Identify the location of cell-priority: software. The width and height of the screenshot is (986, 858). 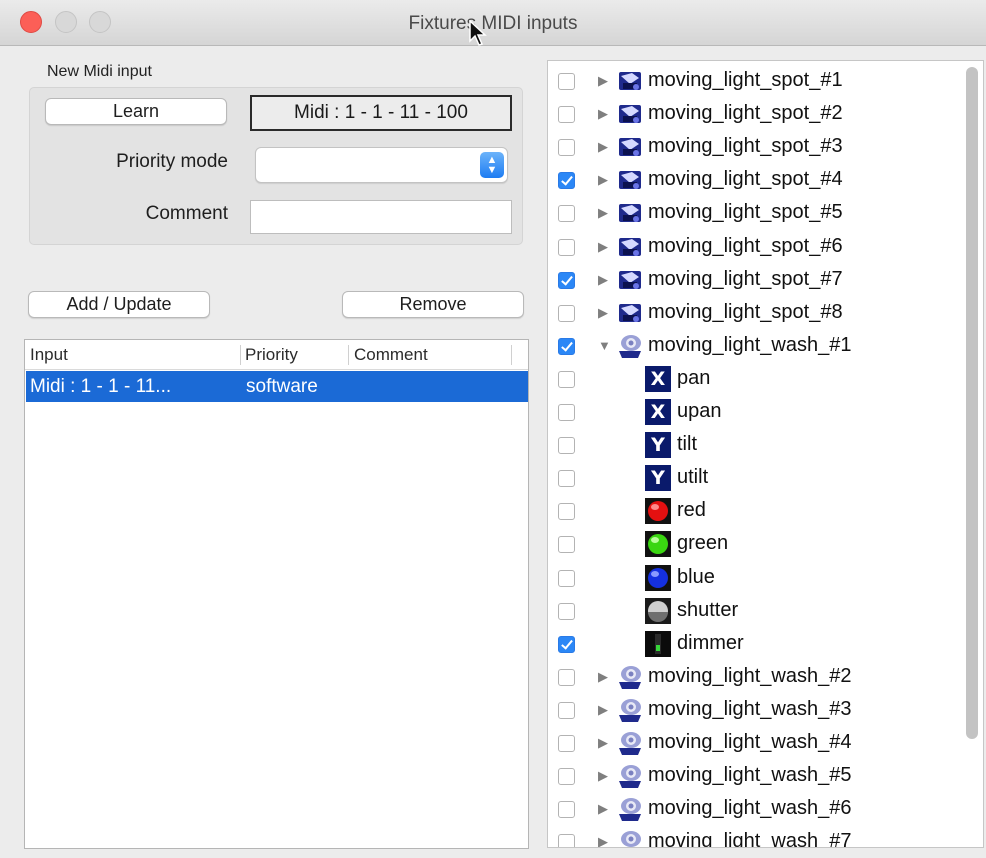
(282, 386).